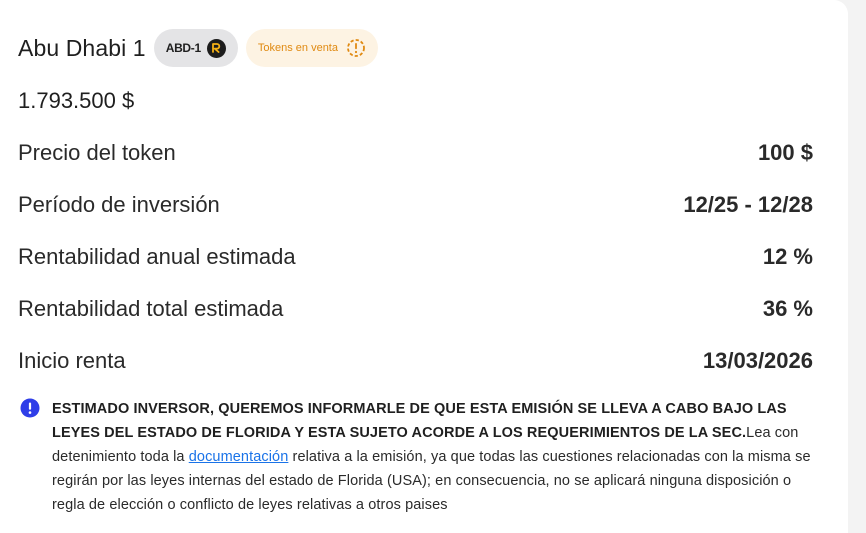 The image size is (866, 533). Describe the element at coordinates (97, 152) in the screenshot. I see `detail-label: Precio del token` at that location.